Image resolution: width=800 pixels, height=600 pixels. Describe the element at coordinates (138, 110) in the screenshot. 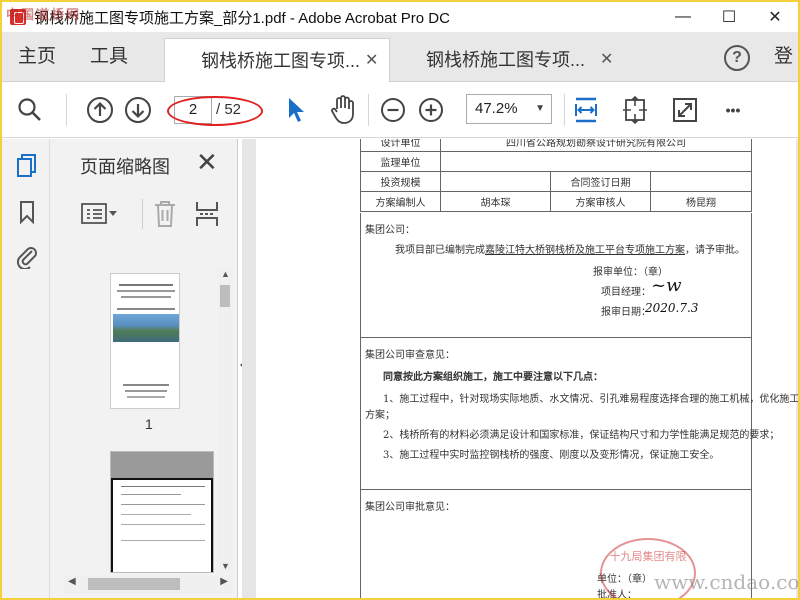

I see `arrow-down-icon` at that location.